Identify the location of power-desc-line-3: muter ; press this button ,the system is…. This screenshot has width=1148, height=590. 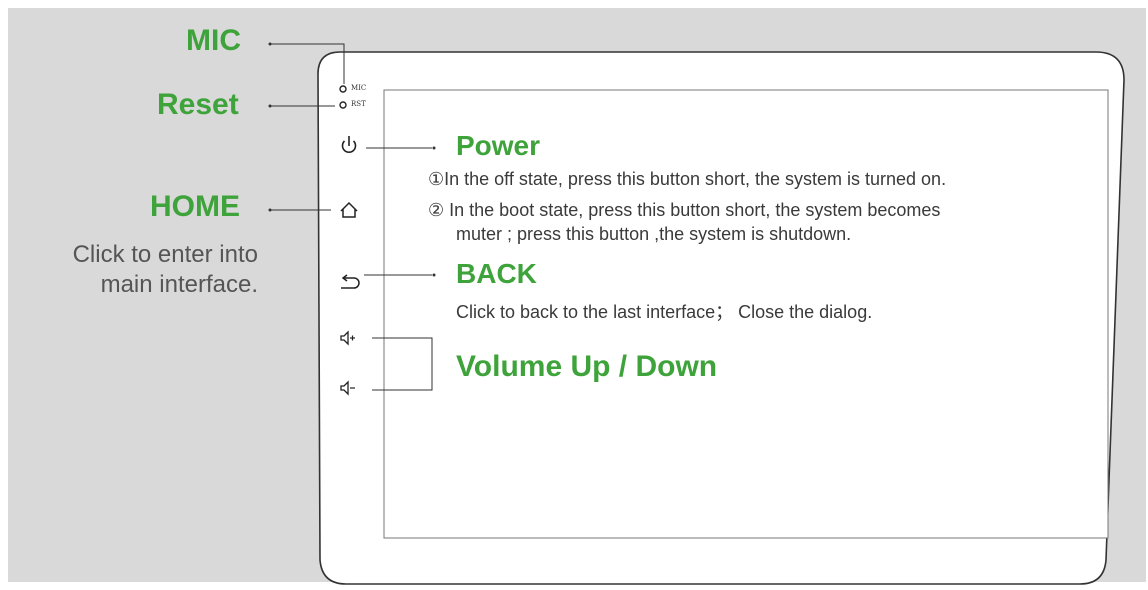
(654, 234).